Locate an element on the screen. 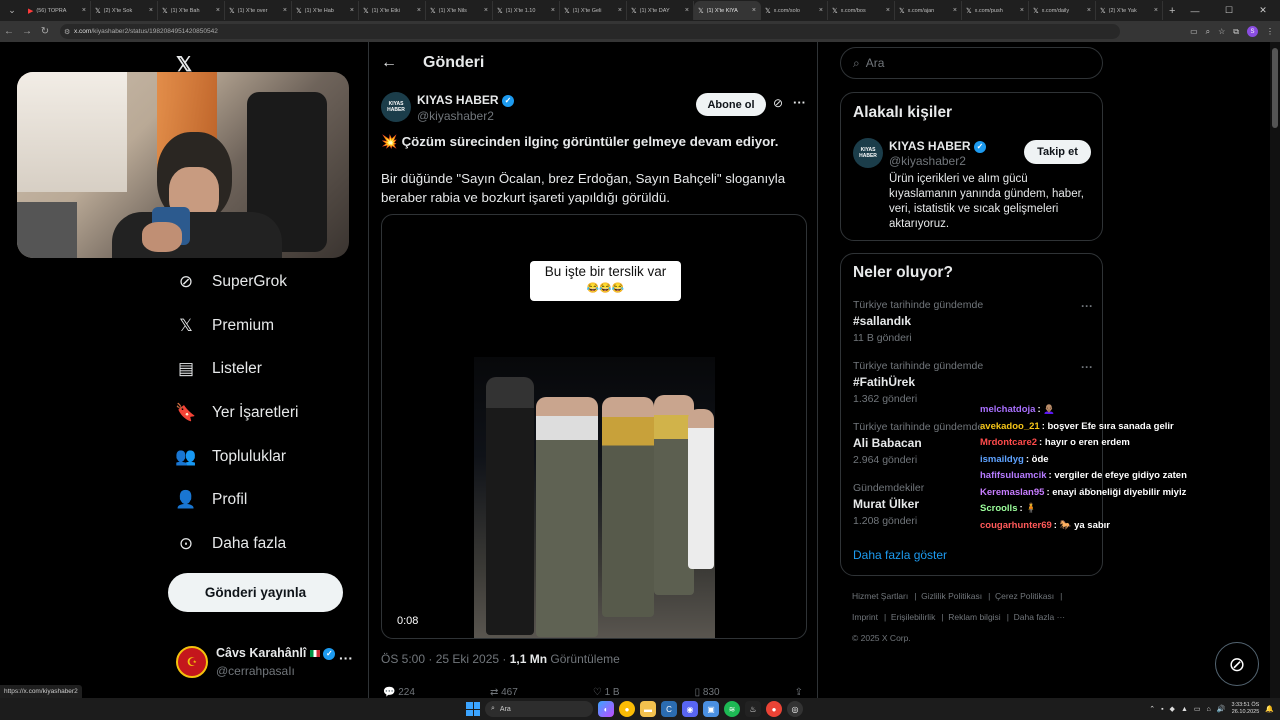 The width and height of the screenshot is (1280, 720). ccleaner-icon: C is located at coordinates (669, 709).